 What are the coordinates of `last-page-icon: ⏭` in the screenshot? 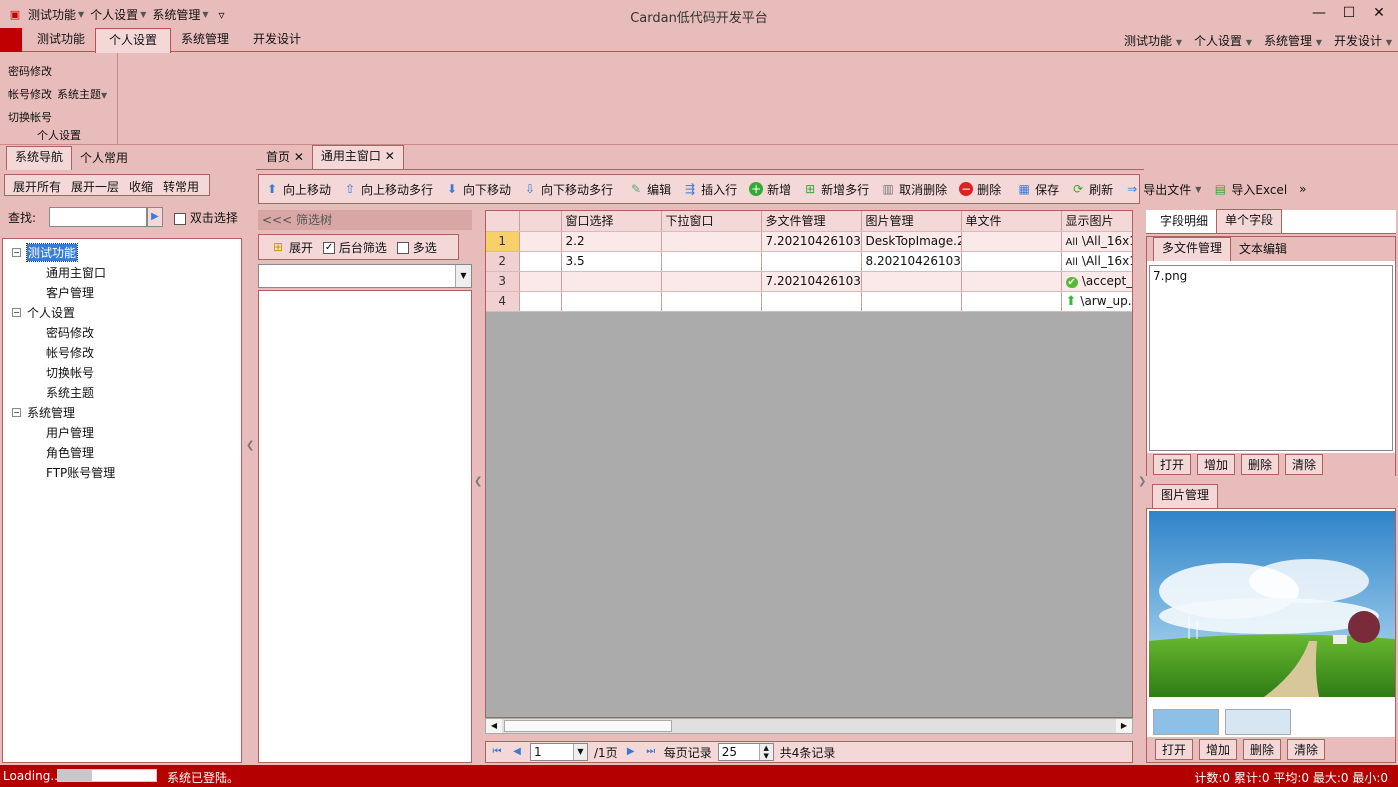 It's located at (651, 752).